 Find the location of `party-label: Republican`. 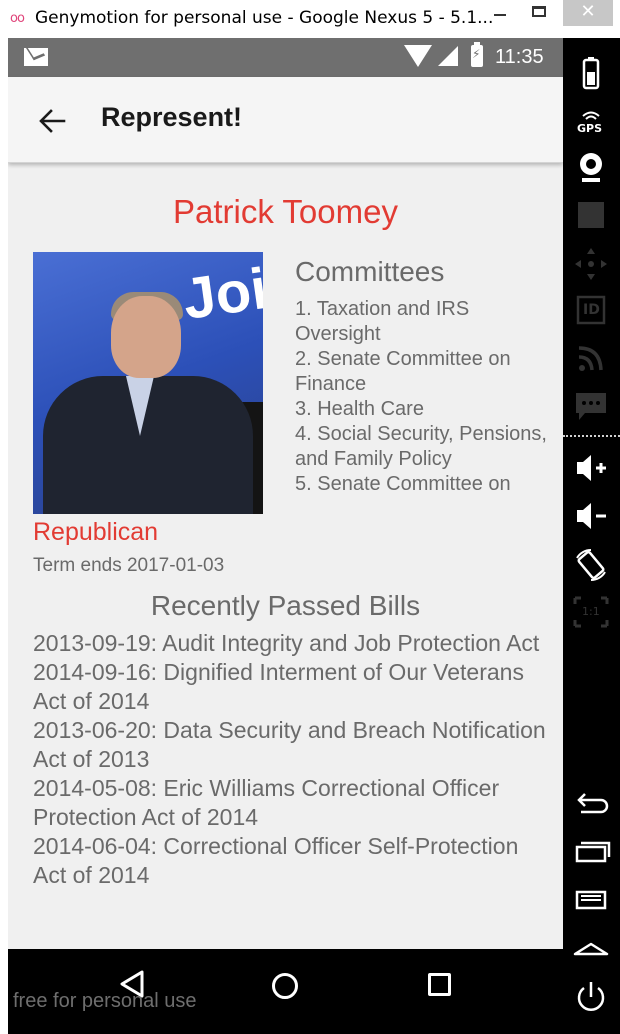

party-label: Republican is located at coordinates (96, 532).